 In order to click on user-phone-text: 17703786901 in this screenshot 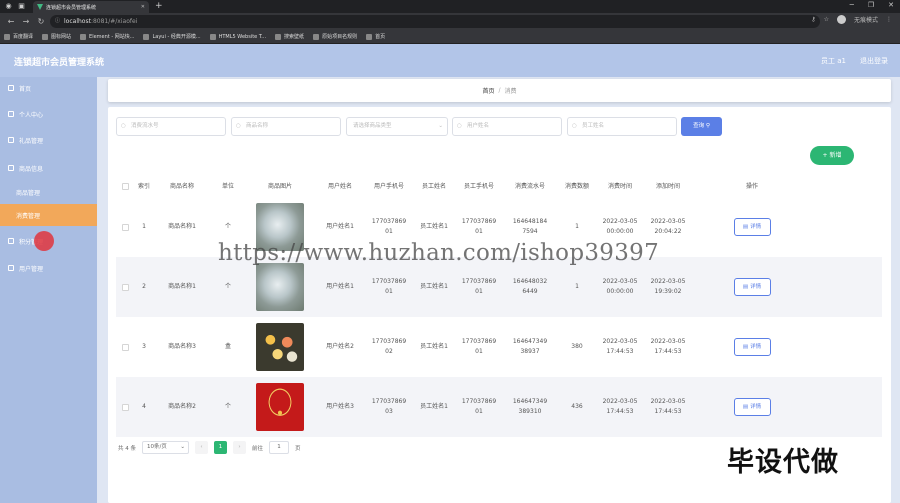, I will do `click(389, 286)`.